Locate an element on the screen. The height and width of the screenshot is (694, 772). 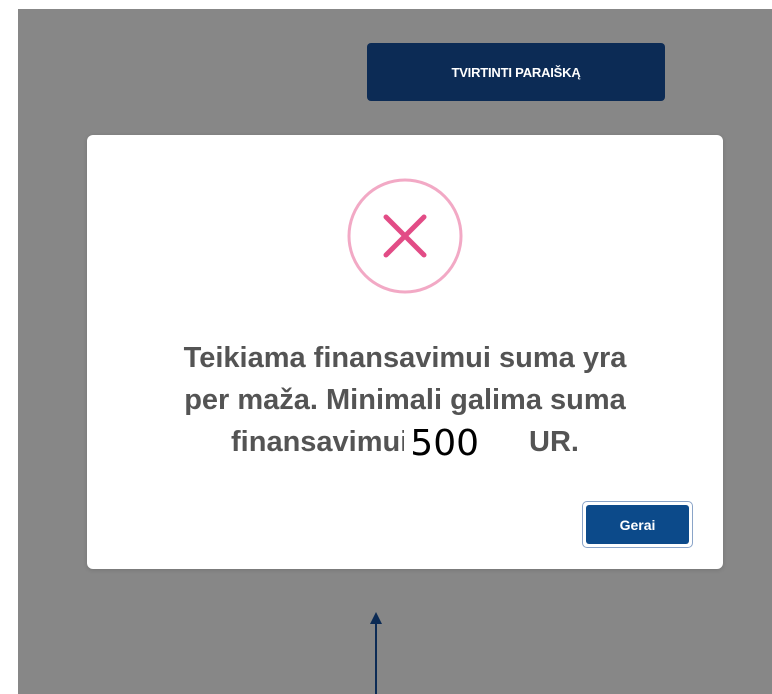
ok-button: Gerai is located at coordinates (637, 524).